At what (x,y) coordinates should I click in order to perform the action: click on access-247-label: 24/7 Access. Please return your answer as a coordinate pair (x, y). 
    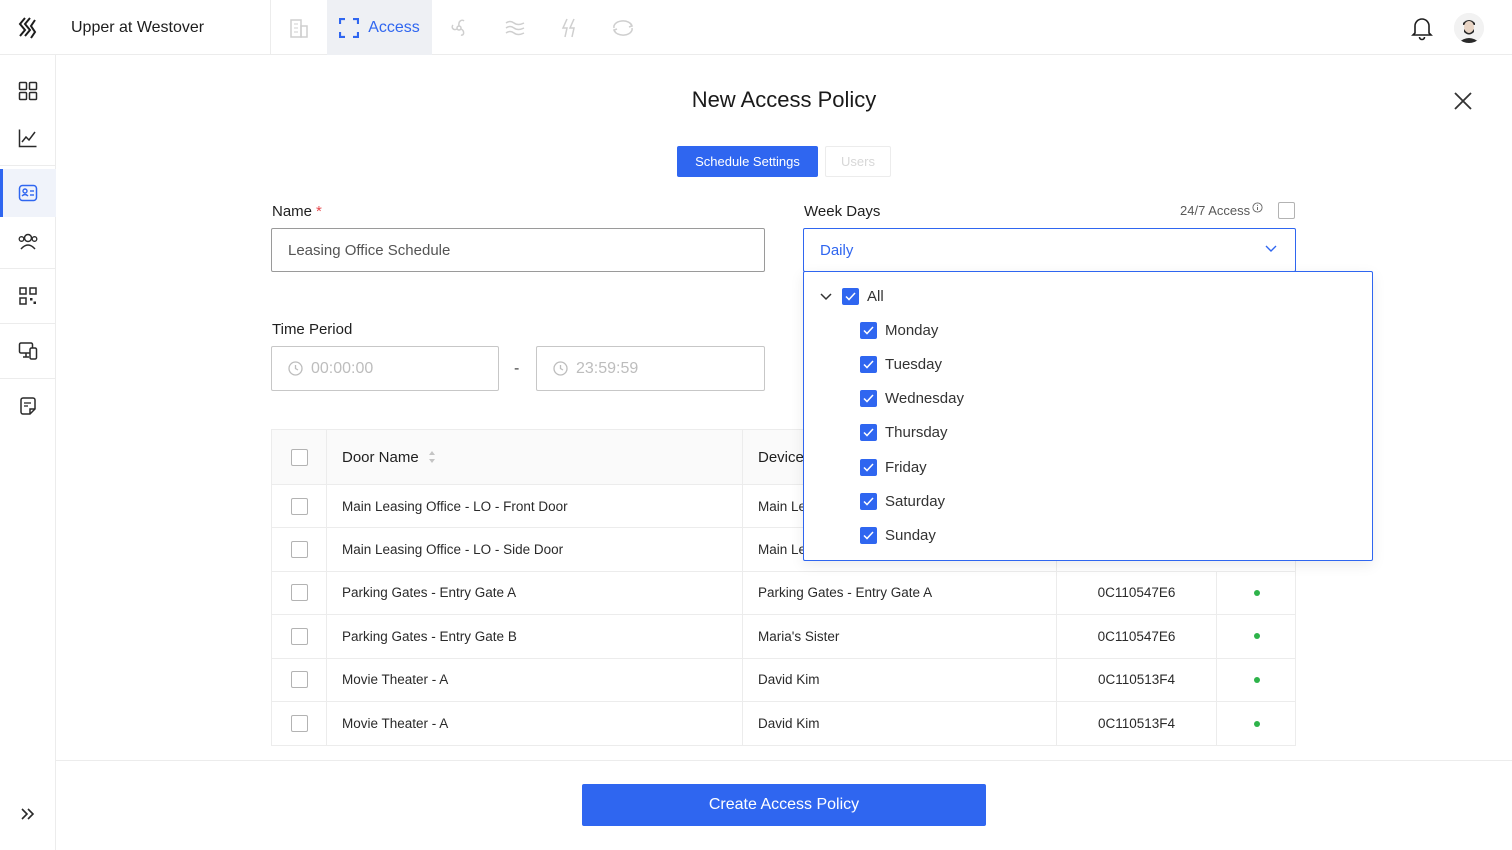
    Looking at the image, I should click on (1221, 210).